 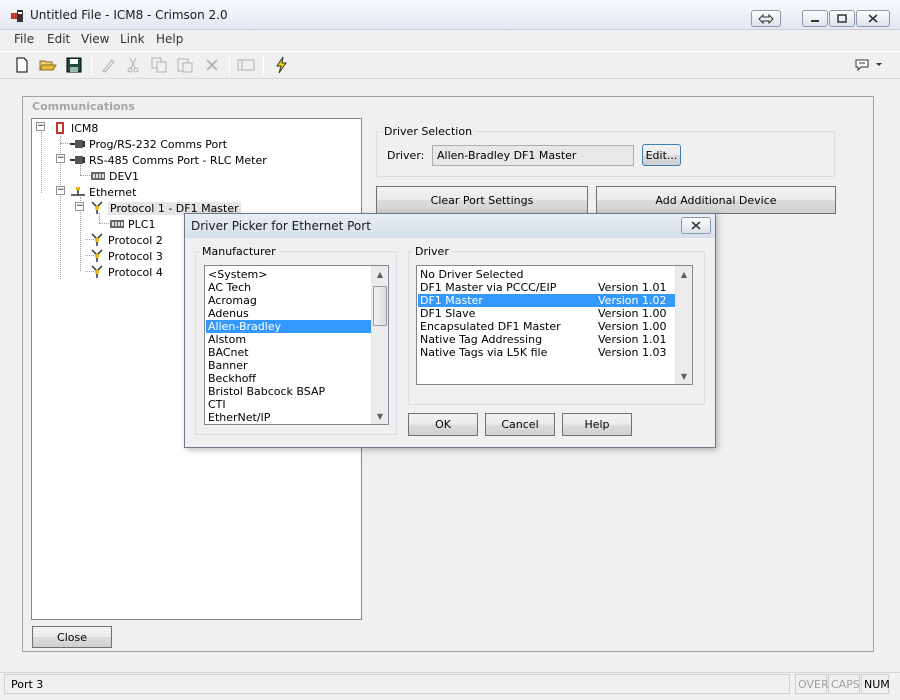 I want to click on tree-node-ethernet: Ethernet, so click(x=103, y=192).